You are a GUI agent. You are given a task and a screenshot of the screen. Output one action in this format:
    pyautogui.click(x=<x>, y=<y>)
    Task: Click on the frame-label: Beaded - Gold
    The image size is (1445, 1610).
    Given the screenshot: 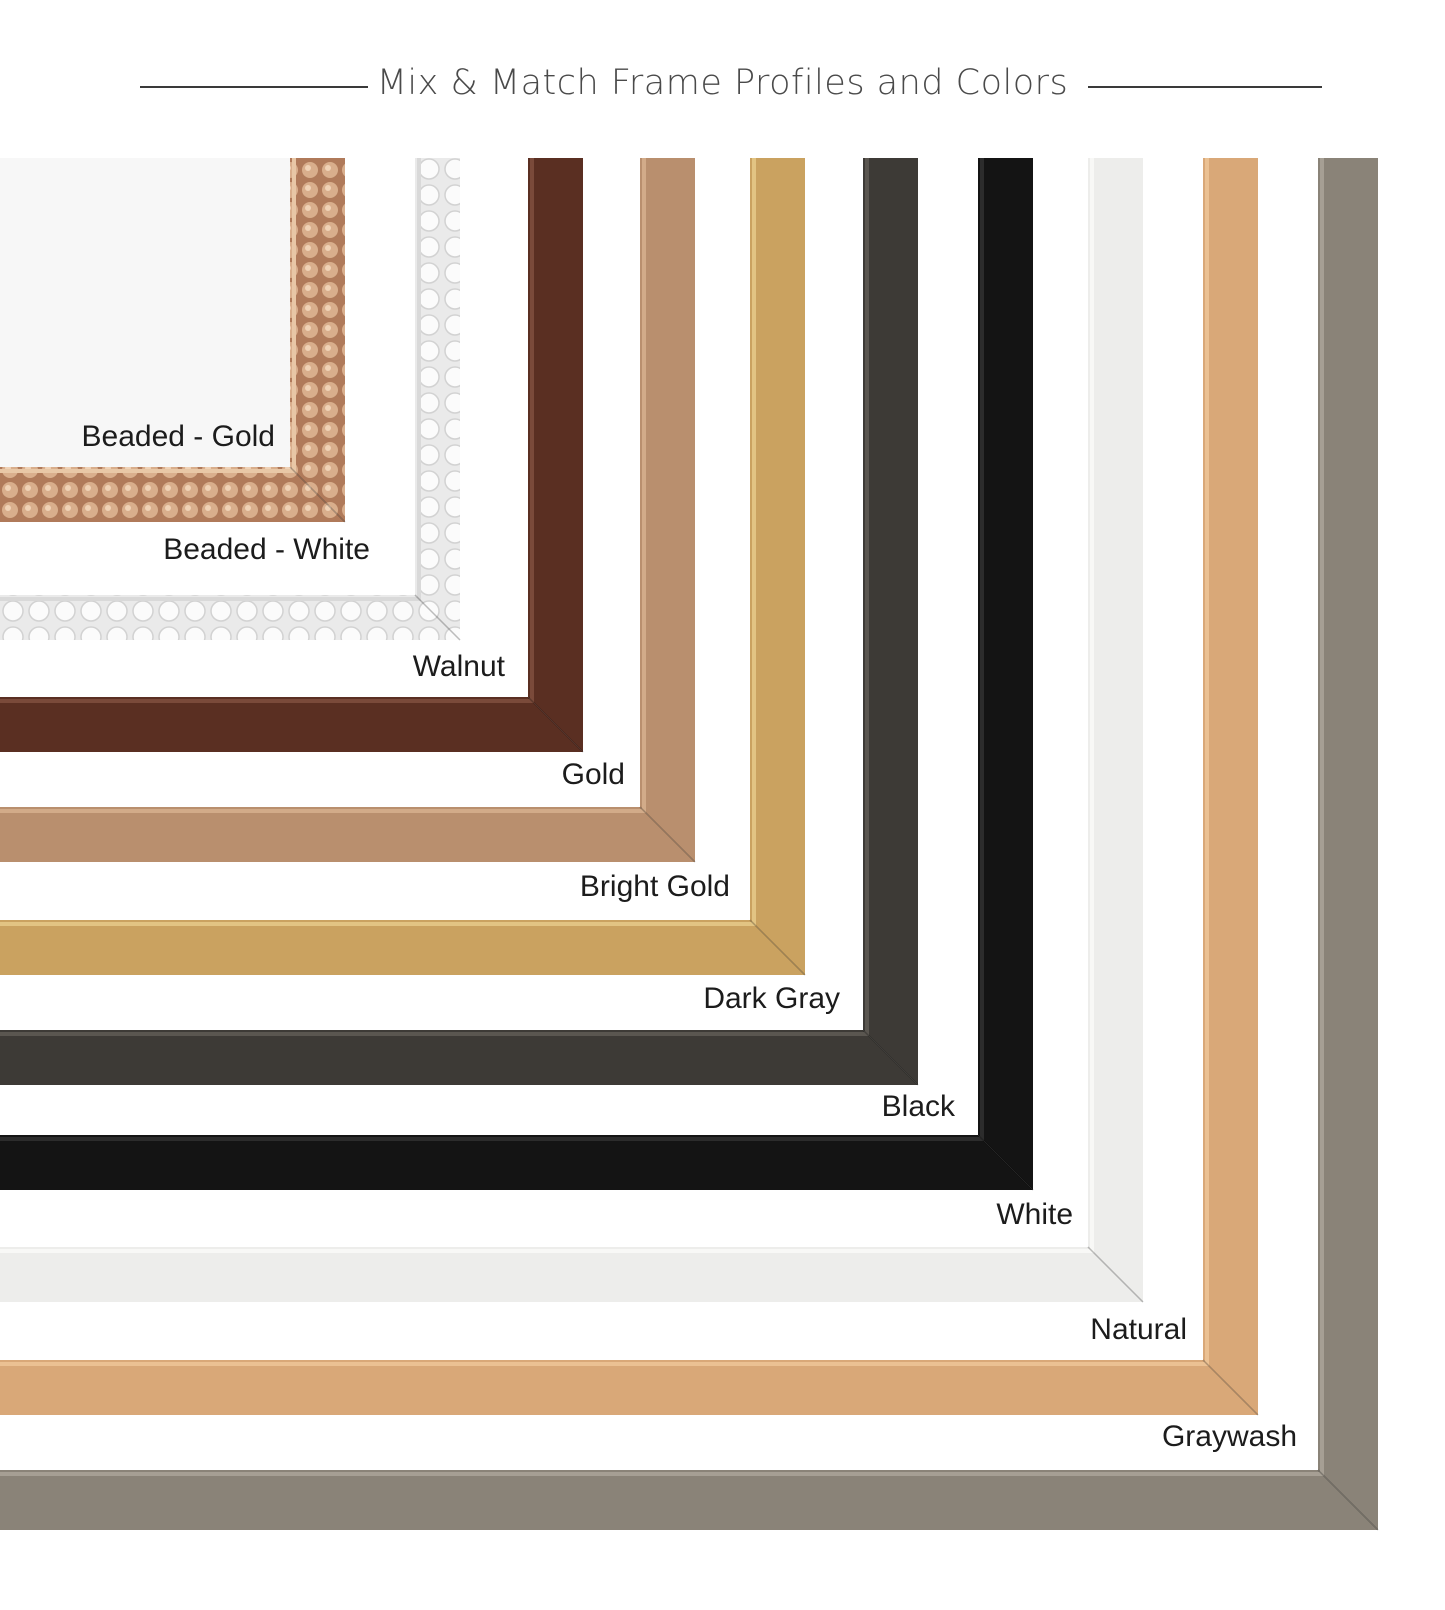 What is the action you would take?
    pyautogui.click(x=178, y=436)
    